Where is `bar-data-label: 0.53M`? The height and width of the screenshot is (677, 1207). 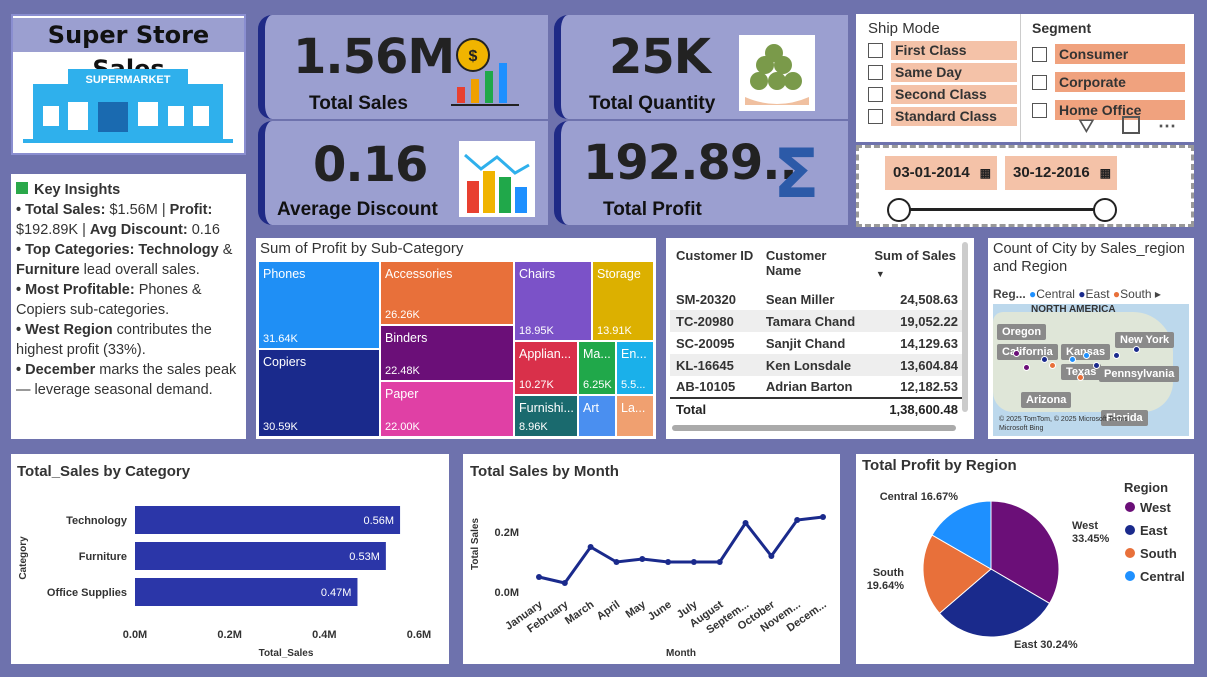 bar-data-label: 0.53M is located at coordinates (364, 557).